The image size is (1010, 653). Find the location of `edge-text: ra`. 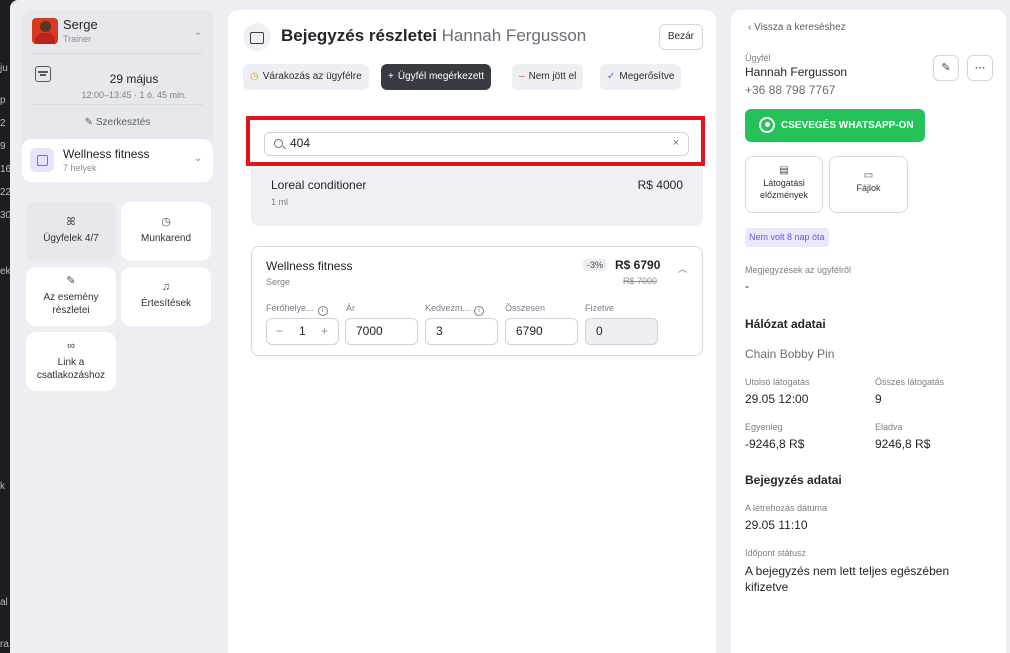

edge-text: ra is located at coordinates (4, 644).